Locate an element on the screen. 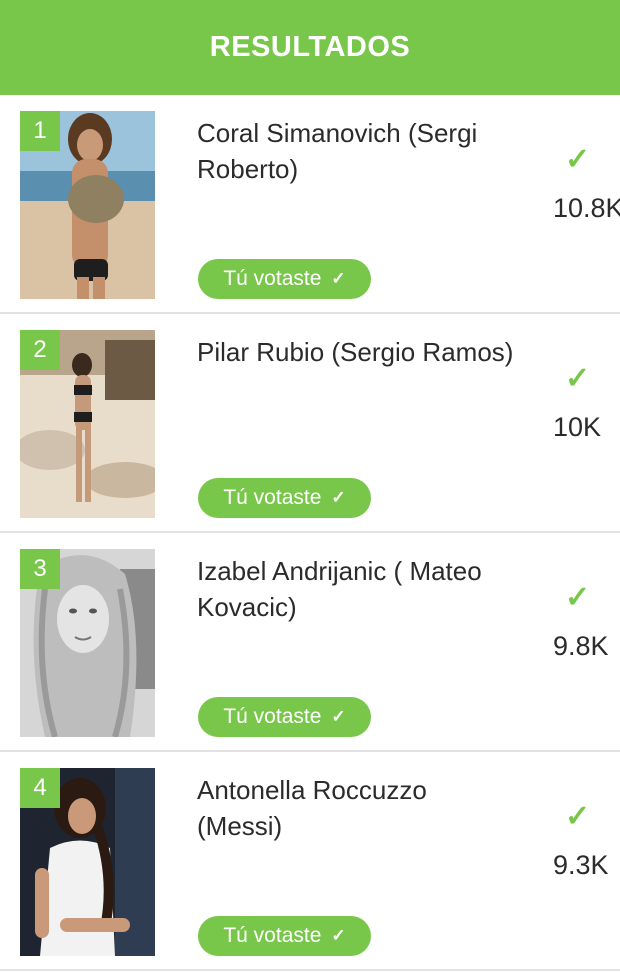  vote-count: 10.8K is located at coordinates (586, 208).